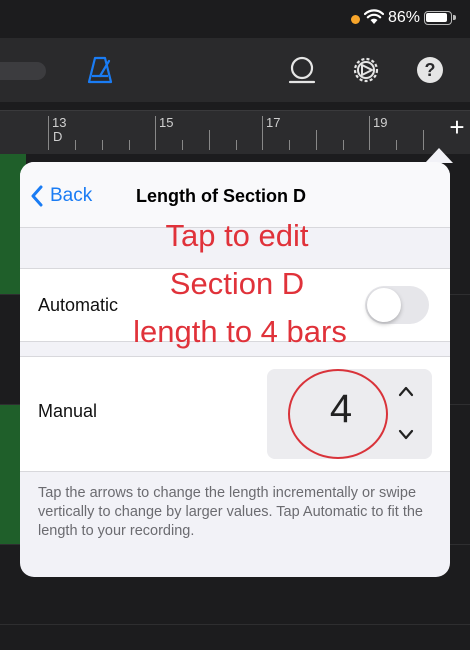 The height and width of the screenshot is (650, 470). Describe the element at coordinates (338, 414) in the screenshot. I see `annotation-circle` at that location.